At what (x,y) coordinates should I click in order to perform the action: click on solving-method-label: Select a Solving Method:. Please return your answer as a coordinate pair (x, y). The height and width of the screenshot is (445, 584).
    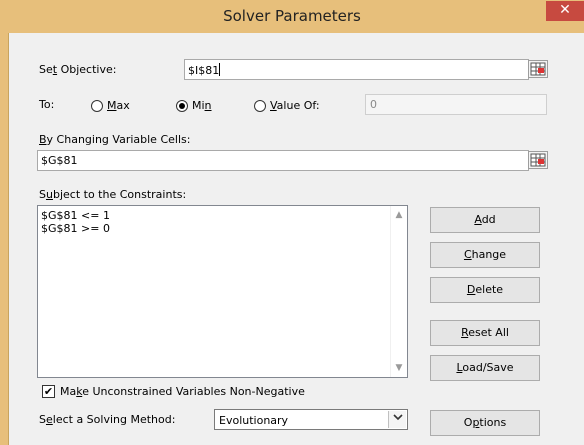
    Looking at the image, I should click on (107, 419).